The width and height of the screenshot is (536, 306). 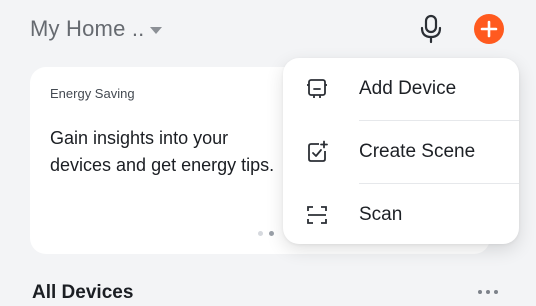 I want to click on home-title: My Home .., so click(x=87, y=28).